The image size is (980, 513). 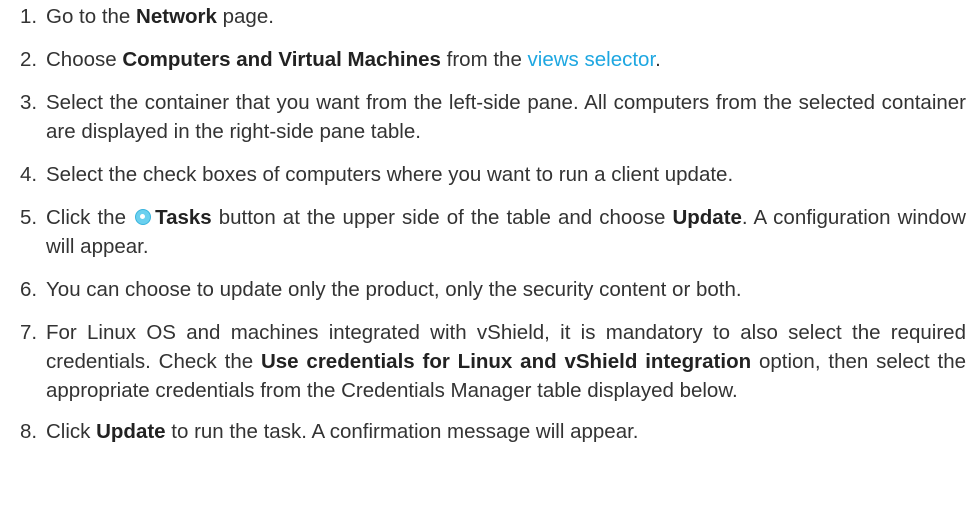 I want to click on step-number: 7., so click(x=29, y=332).